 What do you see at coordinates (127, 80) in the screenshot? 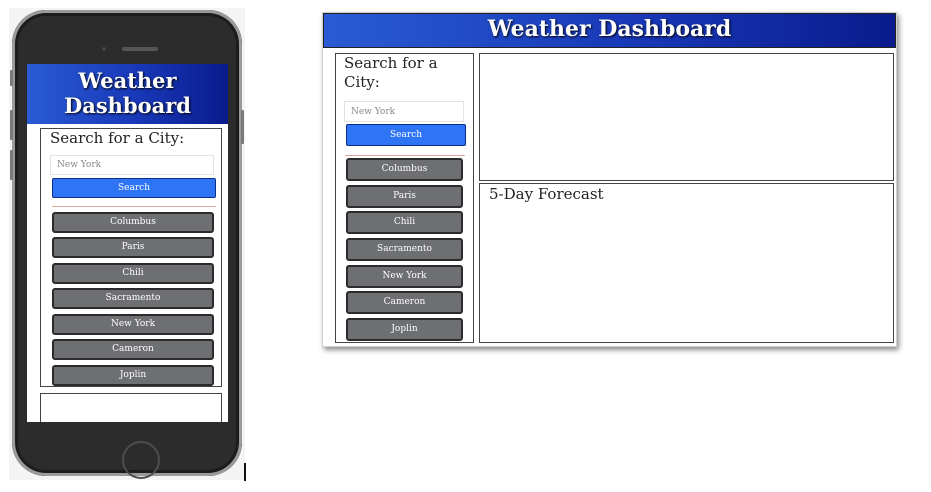
I see `mobile-title-line1: Weather` at bounding box center [127, 80].